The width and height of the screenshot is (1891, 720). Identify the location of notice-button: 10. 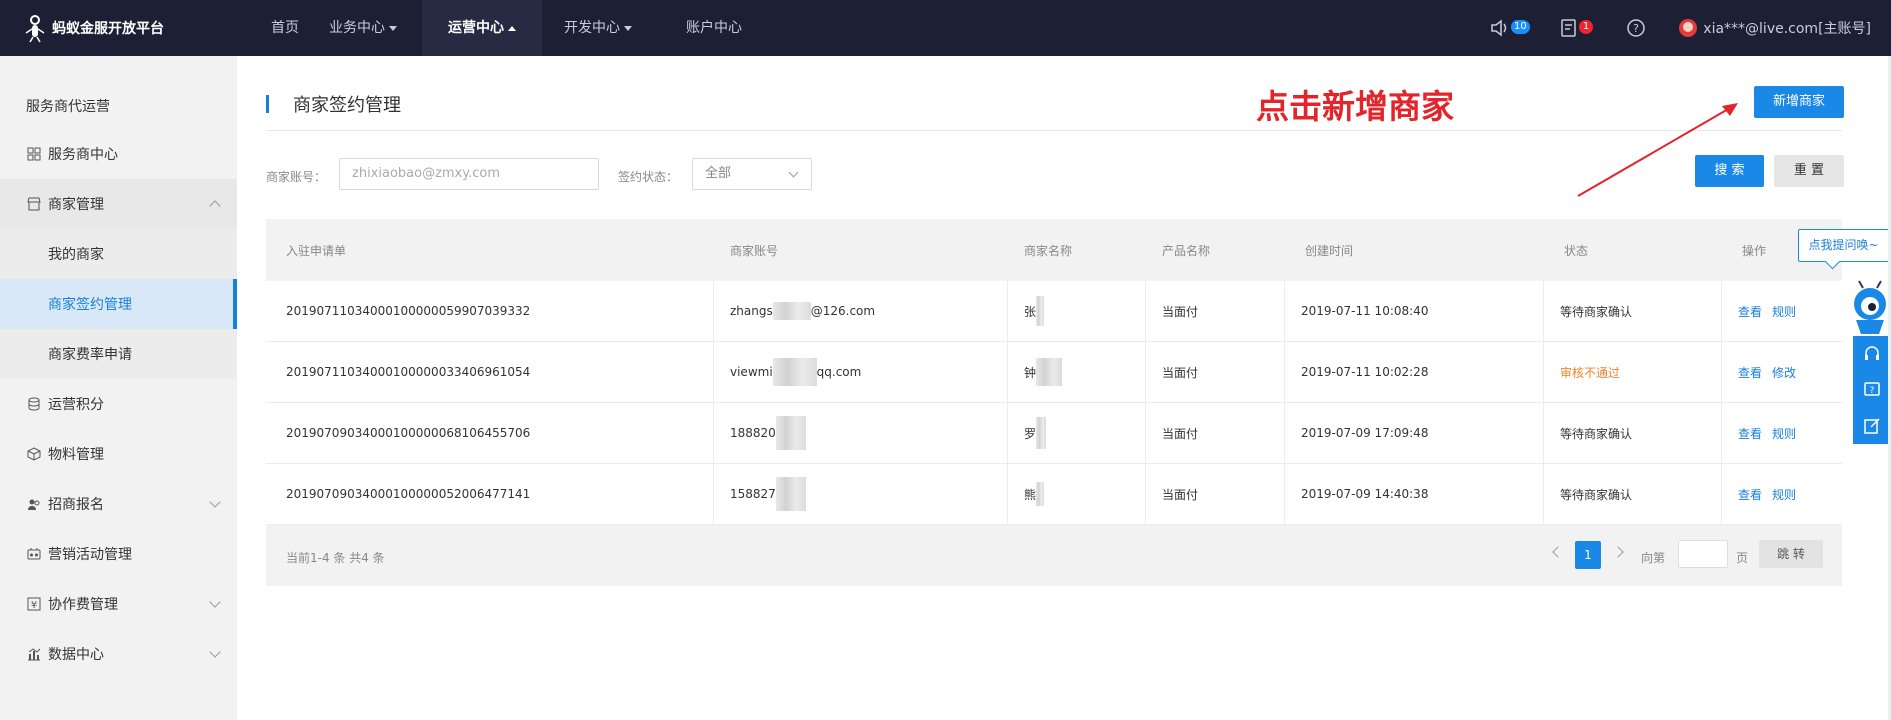
(1510, 28).